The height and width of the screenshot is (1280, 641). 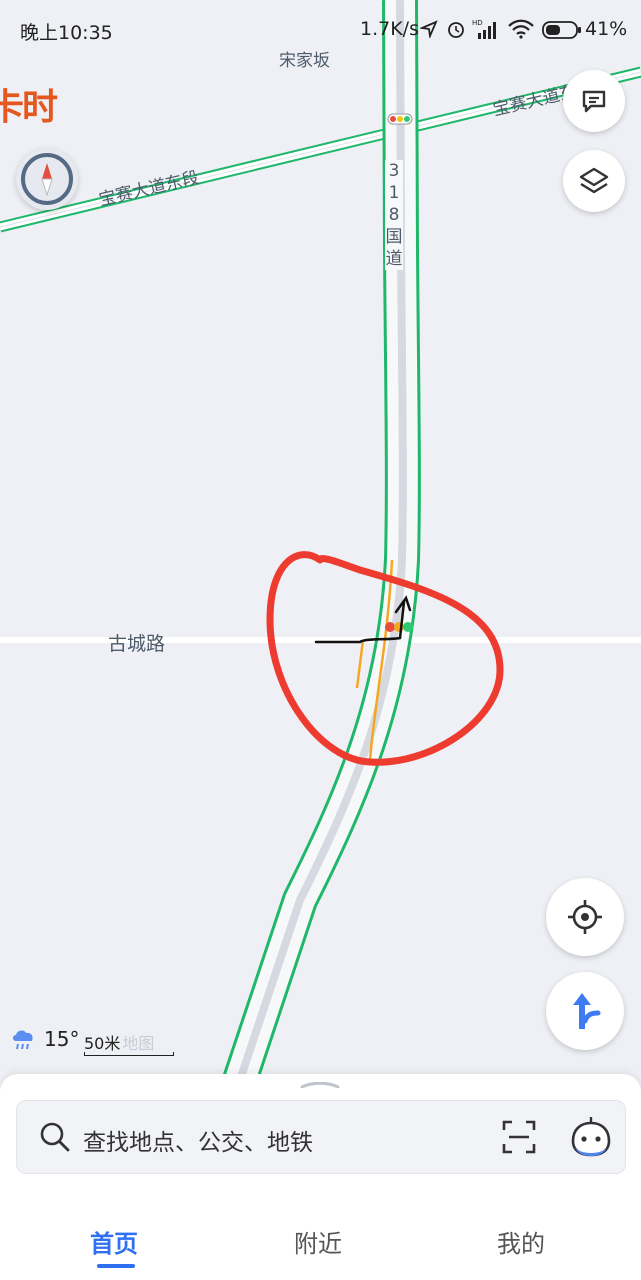 I want to click on search-bar: 查找地点、公交、地铁, so click(x=321, y=1137).